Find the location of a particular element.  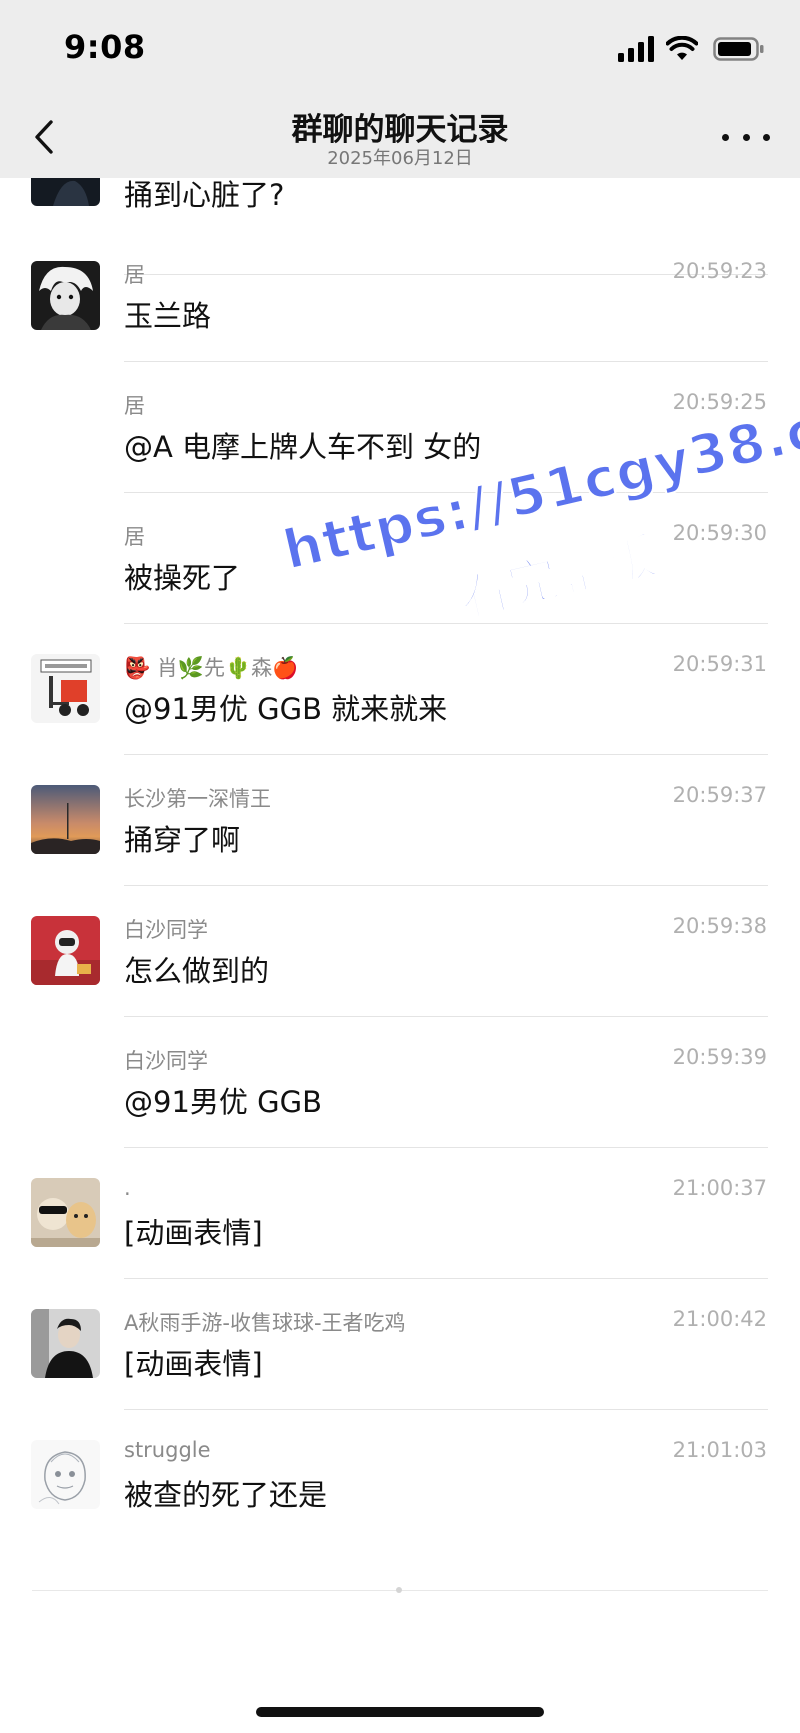

chat-message: 👺 肖🌿先🌵森🍎 20:59:31 @91男优 GGB 就来就来 is located at coordinates (400, 689).